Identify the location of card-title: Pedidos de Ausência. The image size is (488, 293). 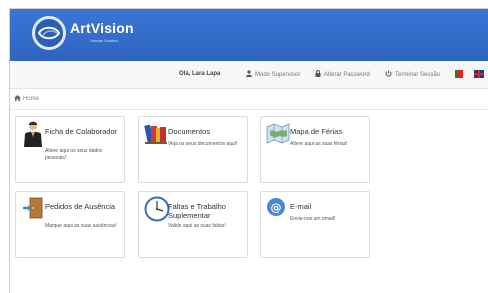
(80, 206).